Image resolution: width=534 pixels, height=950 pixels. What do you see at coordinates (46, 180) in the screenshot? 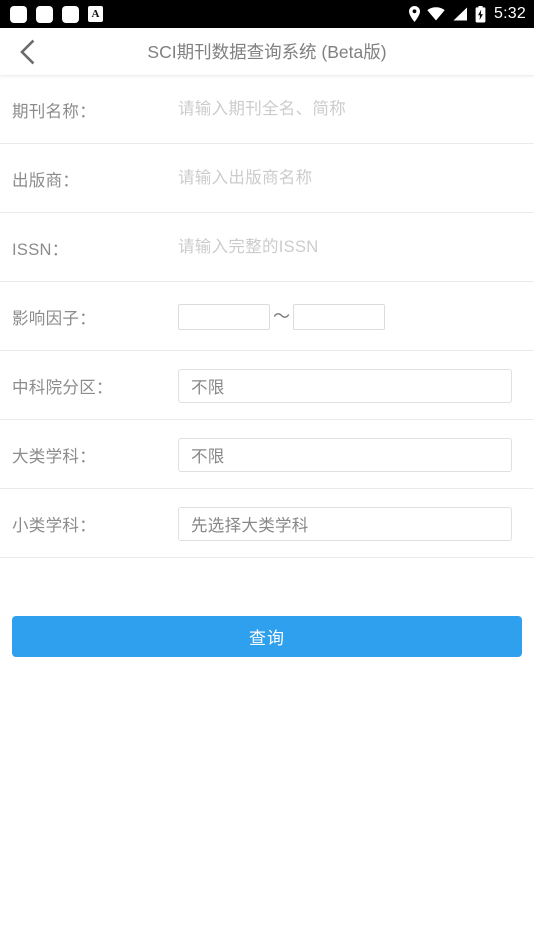
I see `label-publisher: 出版商：` at bounding box center [46, 180].